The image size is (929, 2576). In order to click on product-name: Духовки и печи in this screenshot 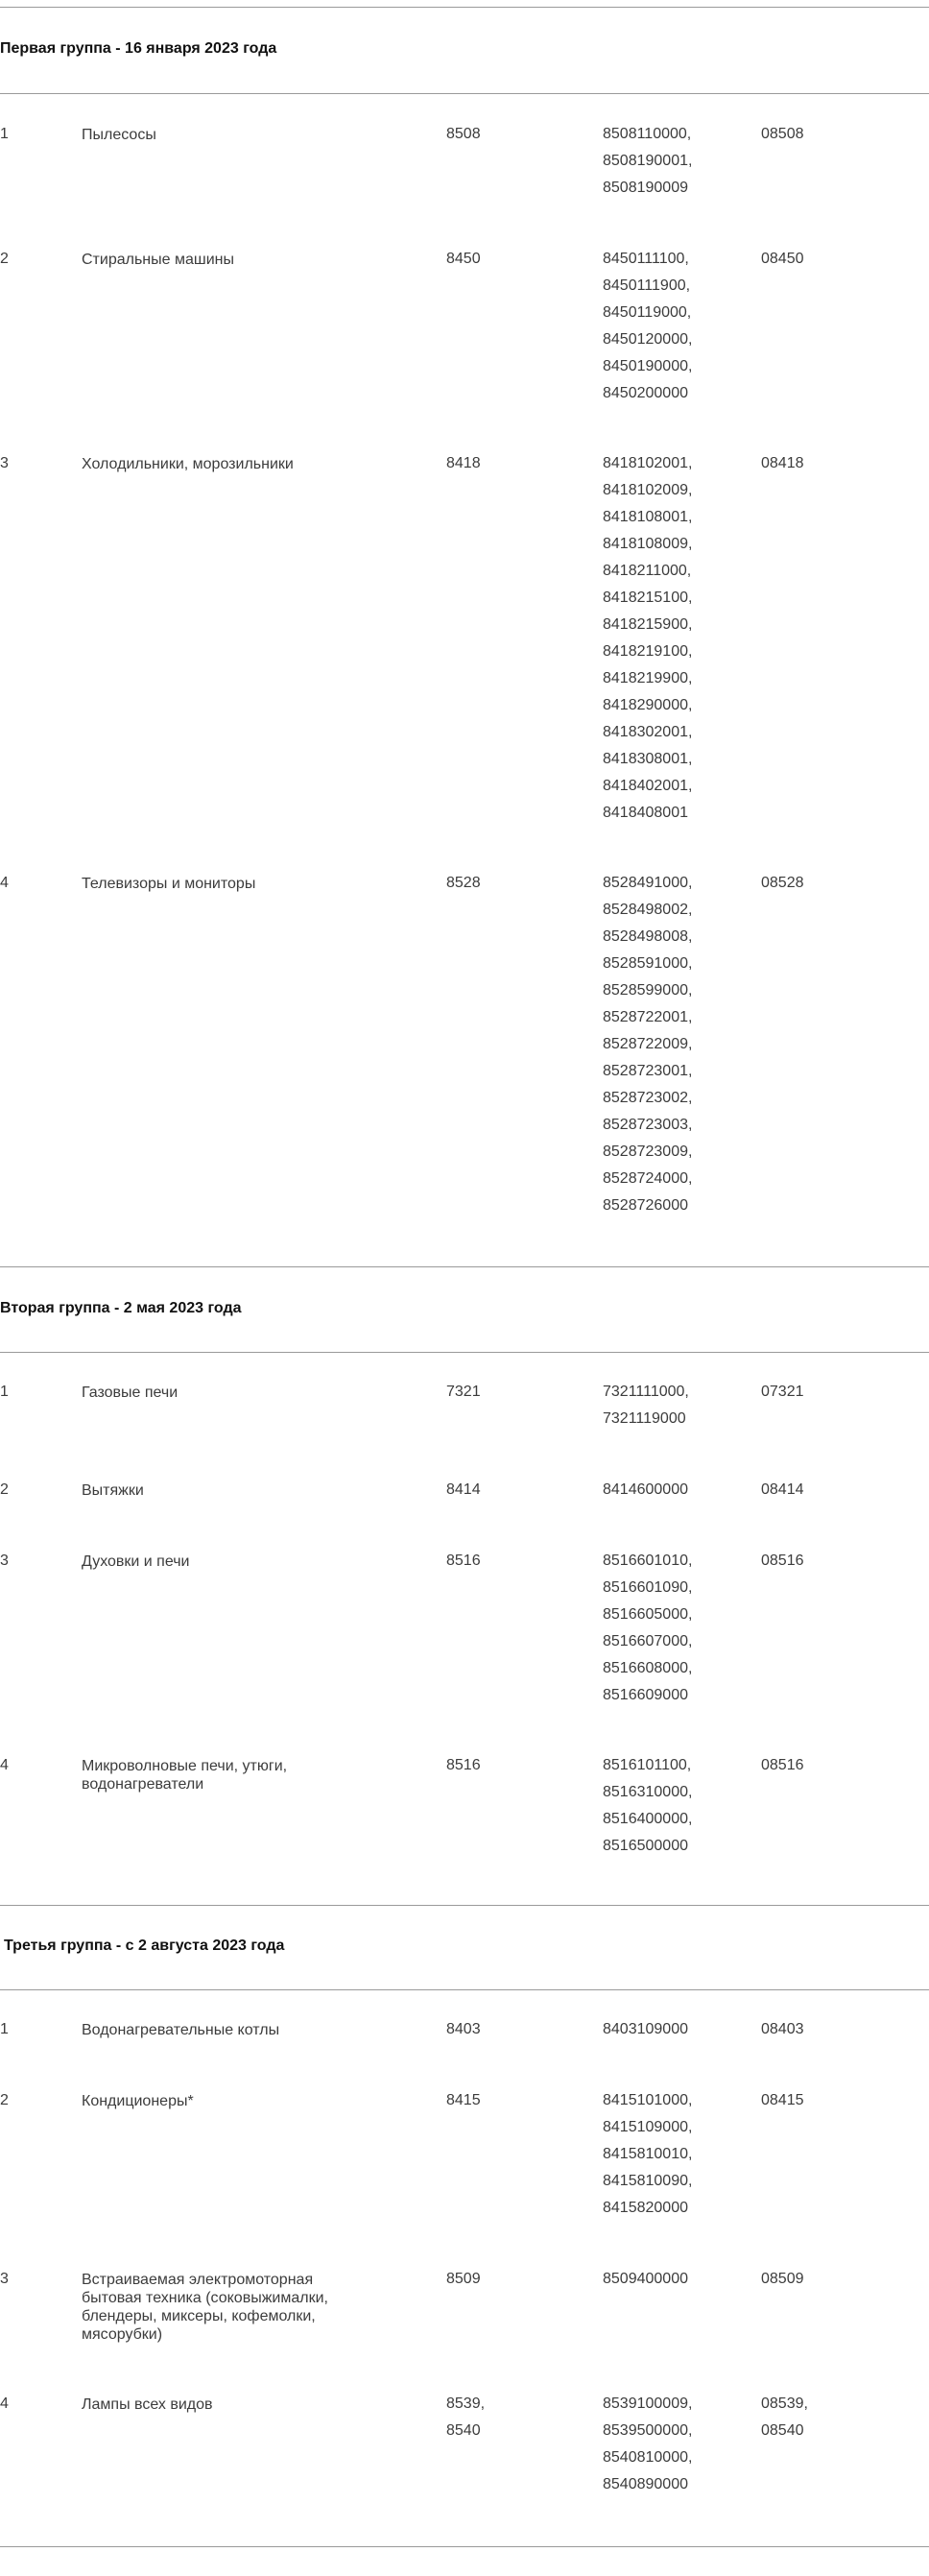, I will do `click(136, 1561)`.